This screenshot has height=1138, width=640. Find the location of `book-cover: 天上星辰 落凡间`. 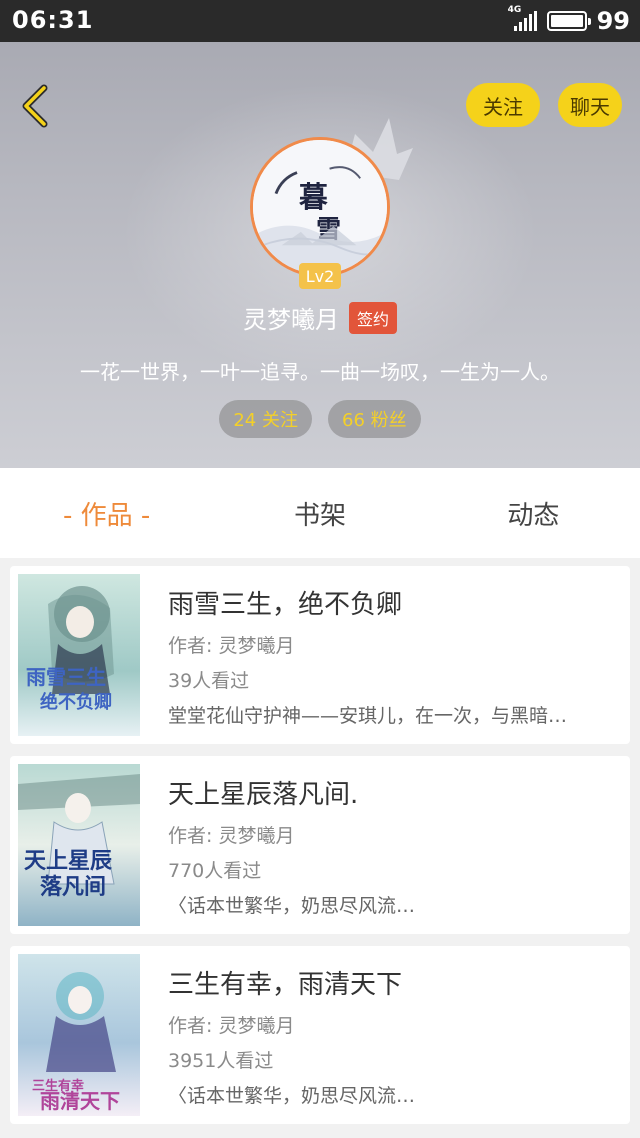

book-cover: 天上星辰 落凡间 is located at coordinates (79, 845).